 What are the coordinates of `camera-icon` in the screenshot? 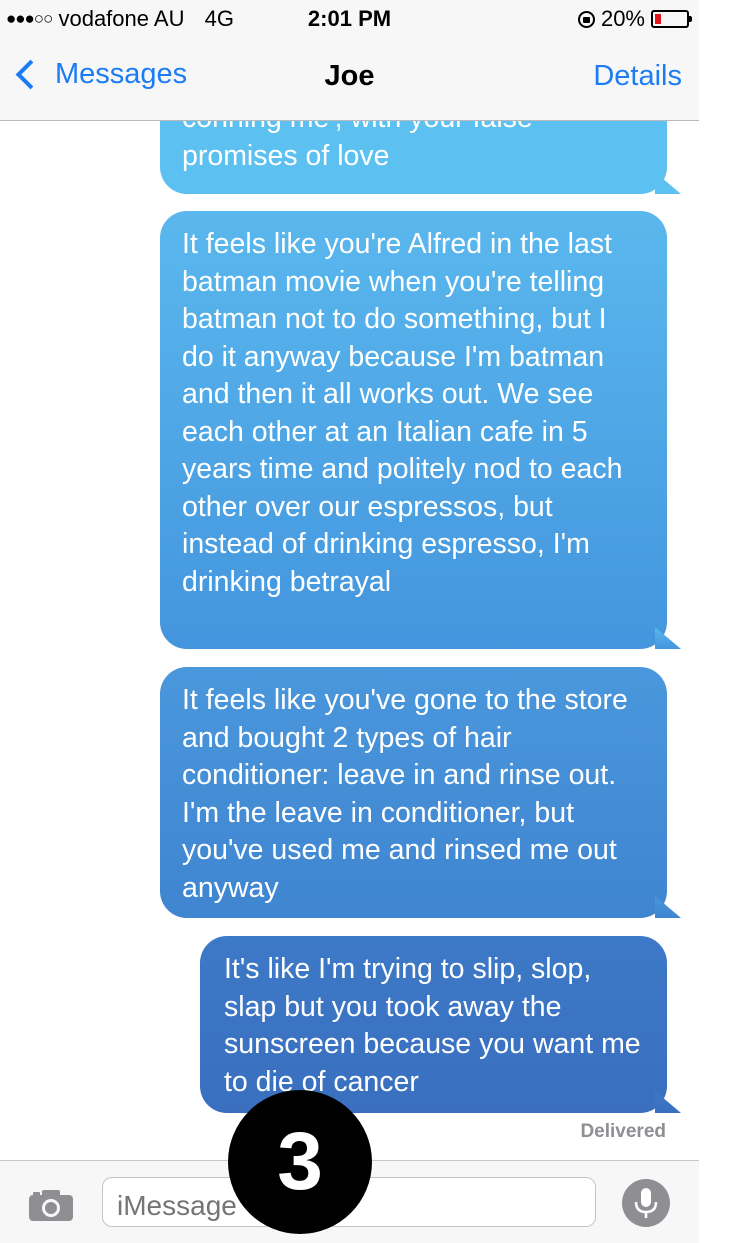 It's located at (51, 1205).